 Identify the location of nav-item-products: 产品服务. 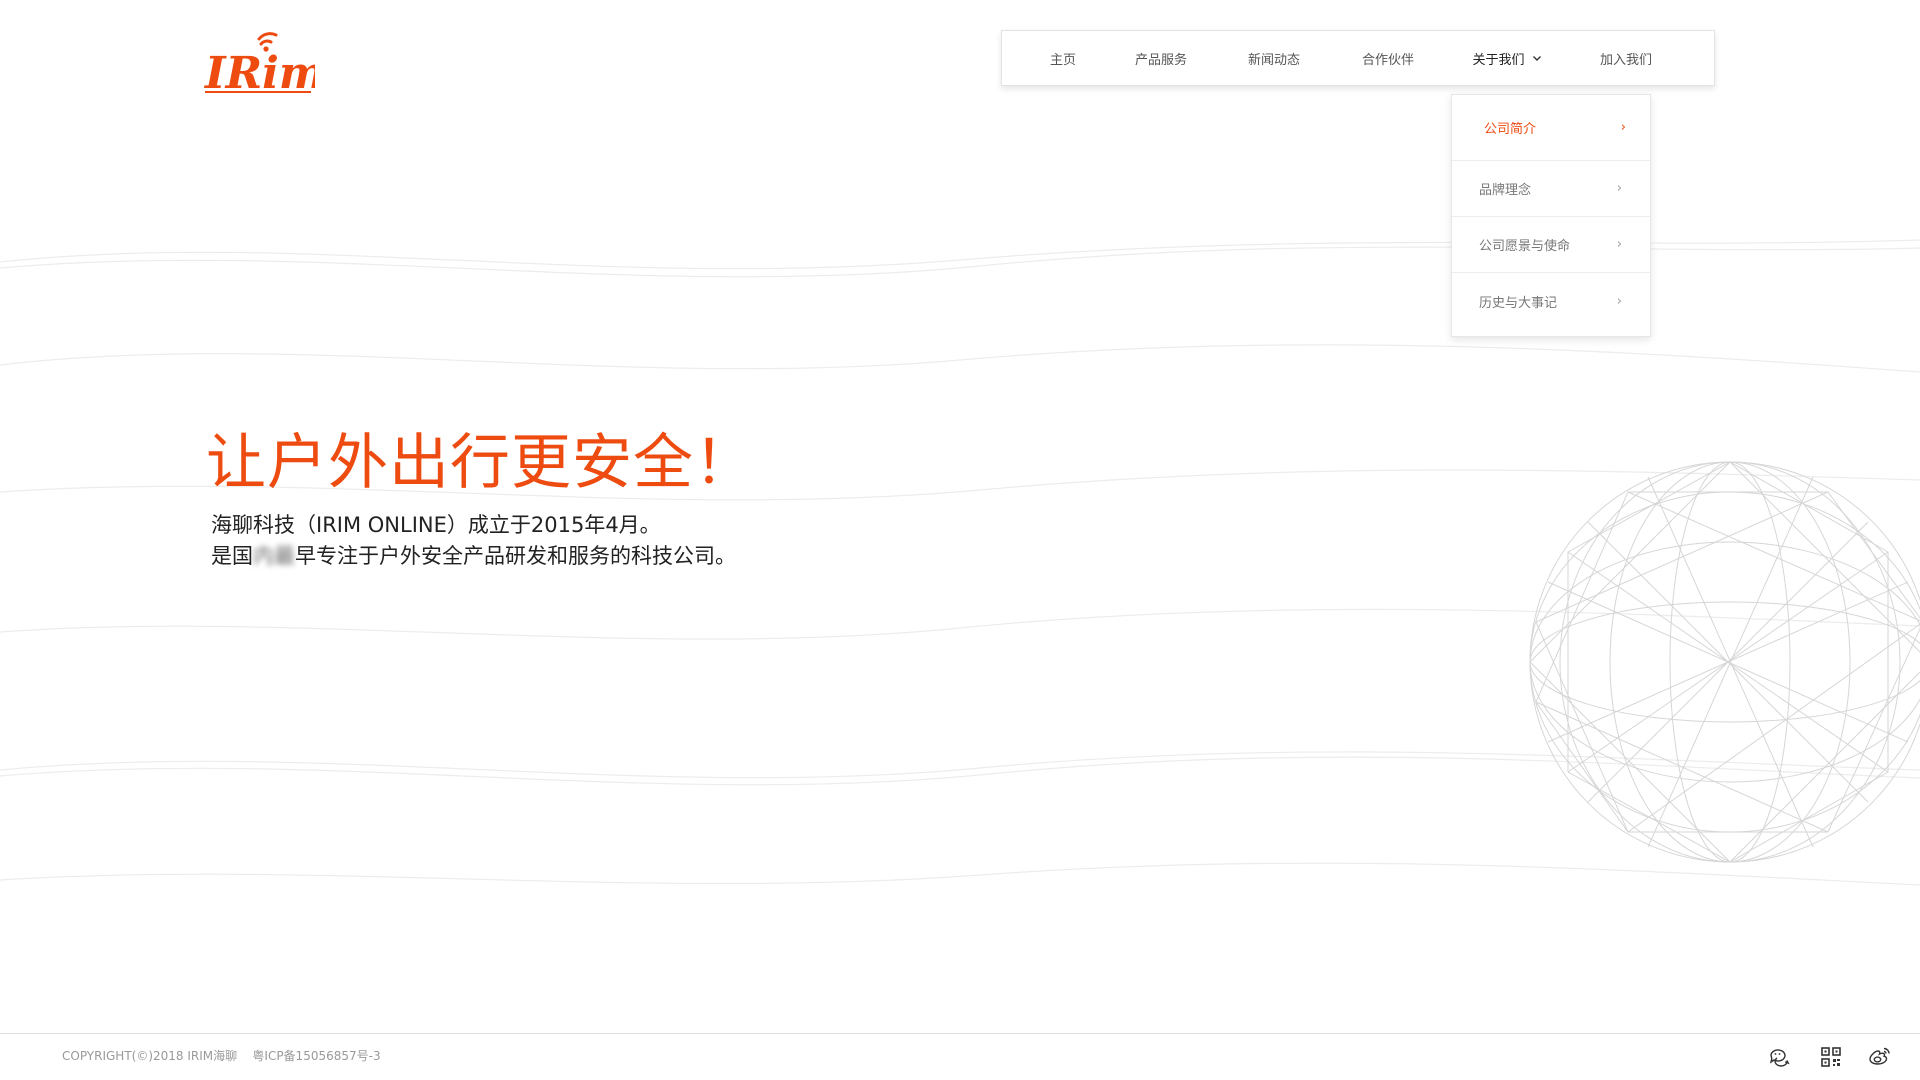
(1161, 58).